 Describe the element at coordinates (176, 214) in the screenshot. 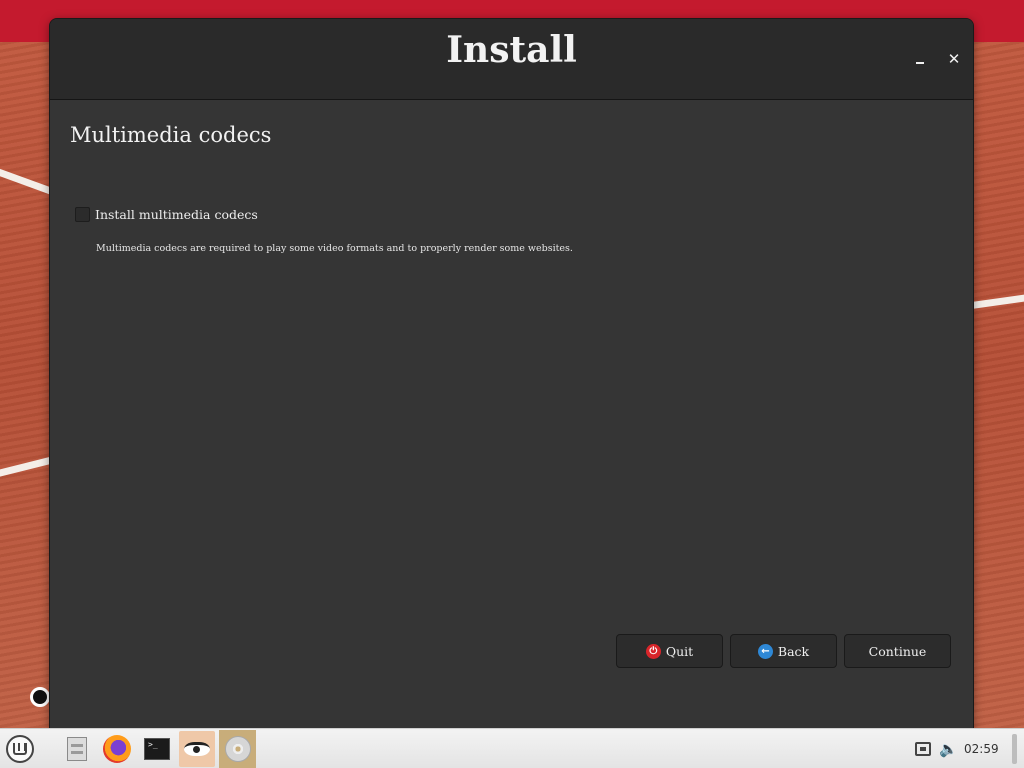

I see `install-codecs-label: Install multimedia codecs` at that location.